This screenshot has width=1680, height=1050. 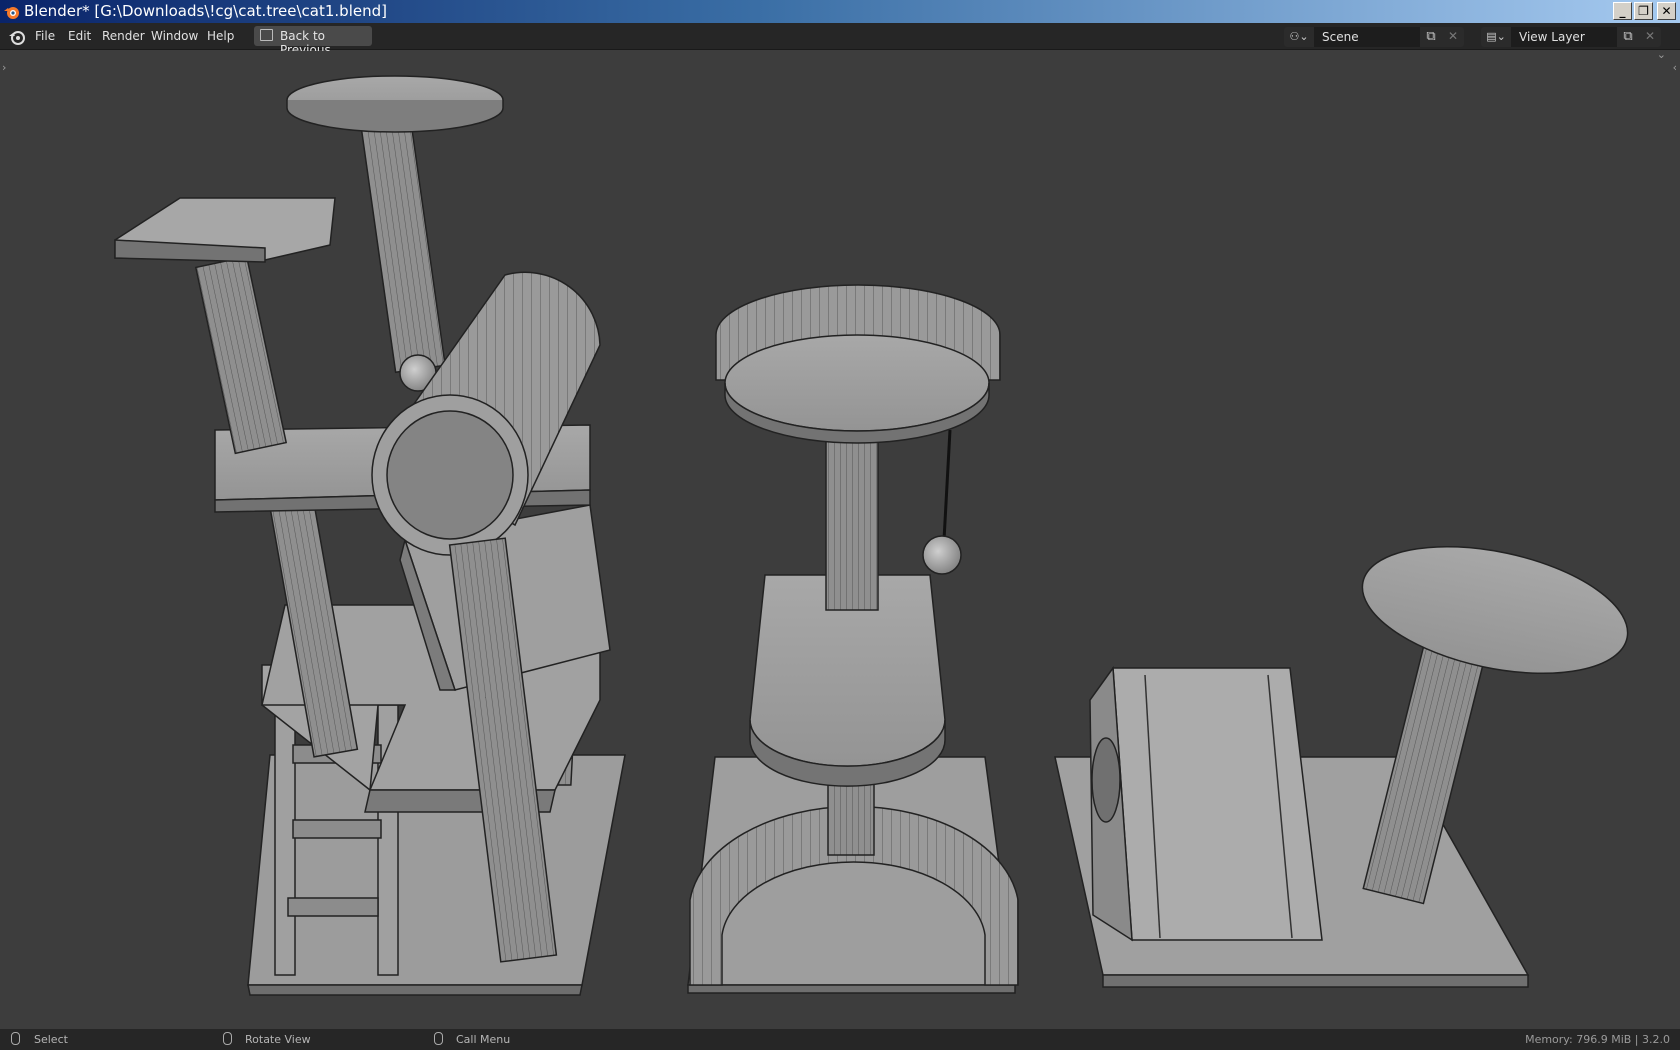 I want to click on status-select: Select, so click(x=51, y=1039).